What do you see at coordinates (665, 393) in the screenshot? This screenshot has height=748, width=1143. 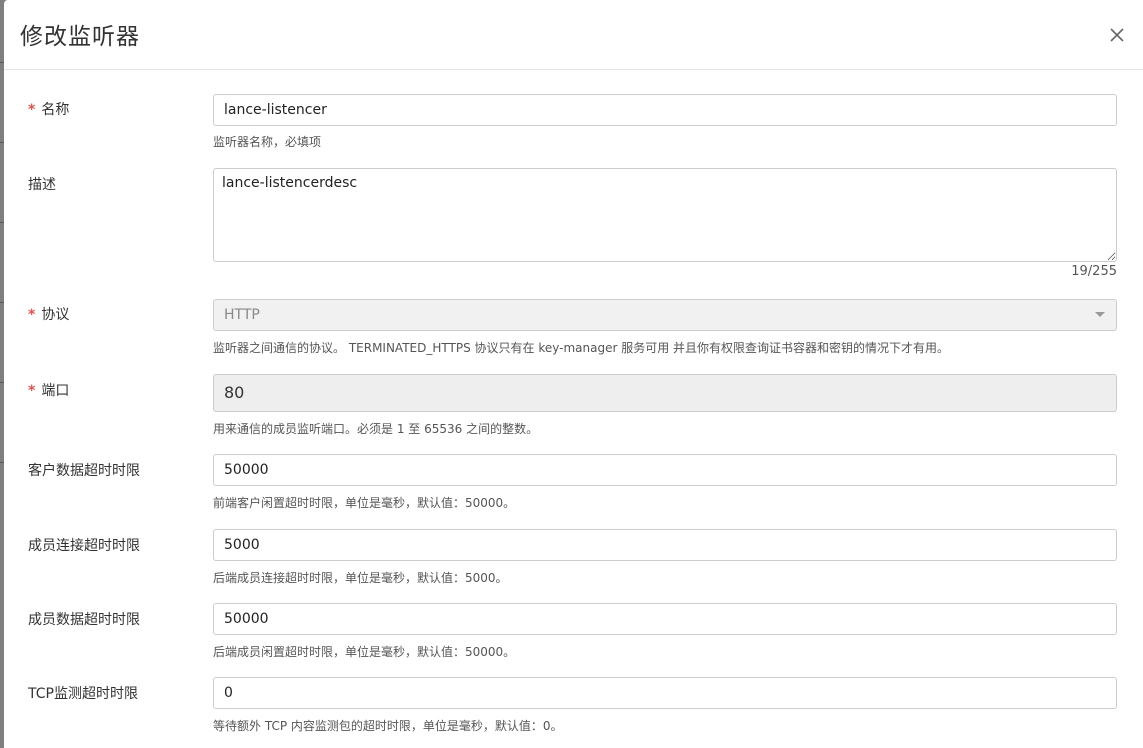 I see `port-input: 80` at bounding box center [665, 393].